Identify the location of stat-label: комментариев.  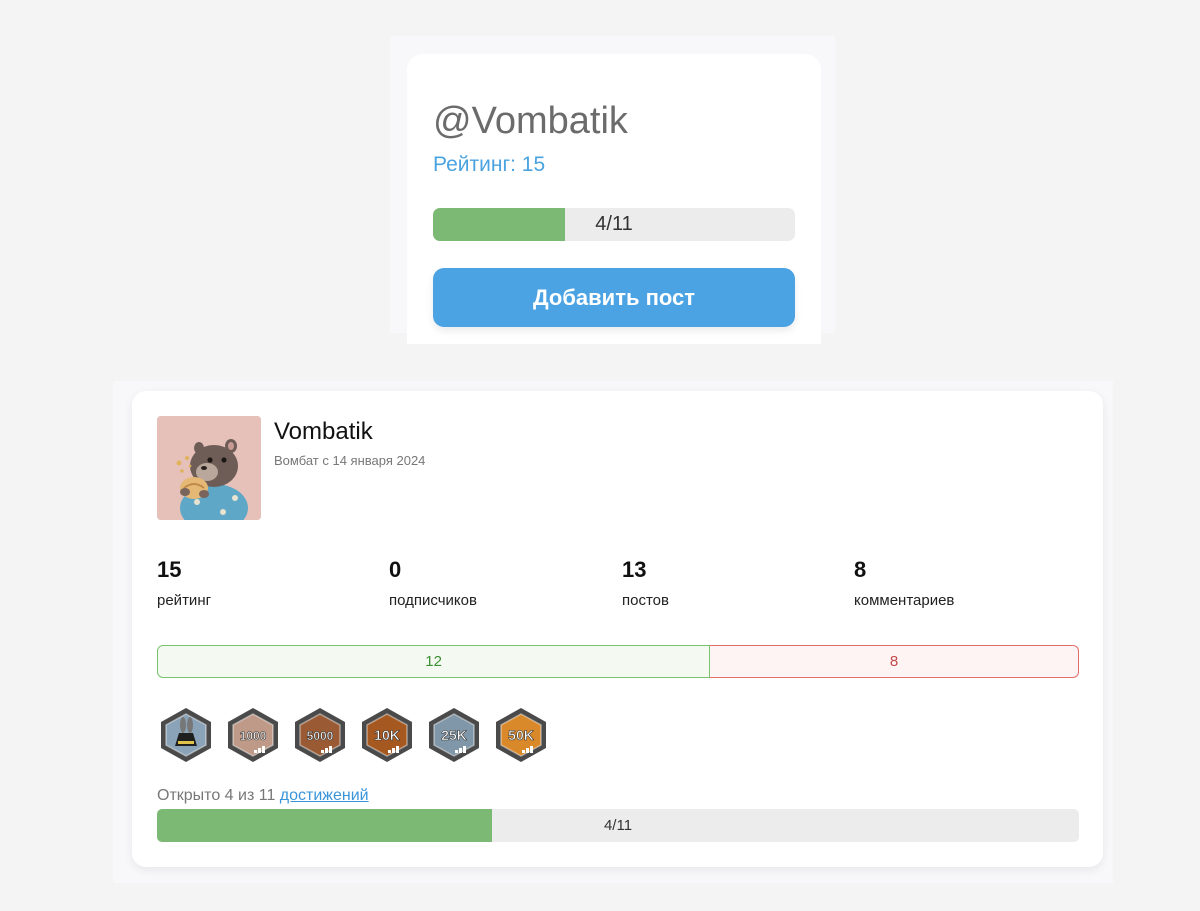
(904, 600).